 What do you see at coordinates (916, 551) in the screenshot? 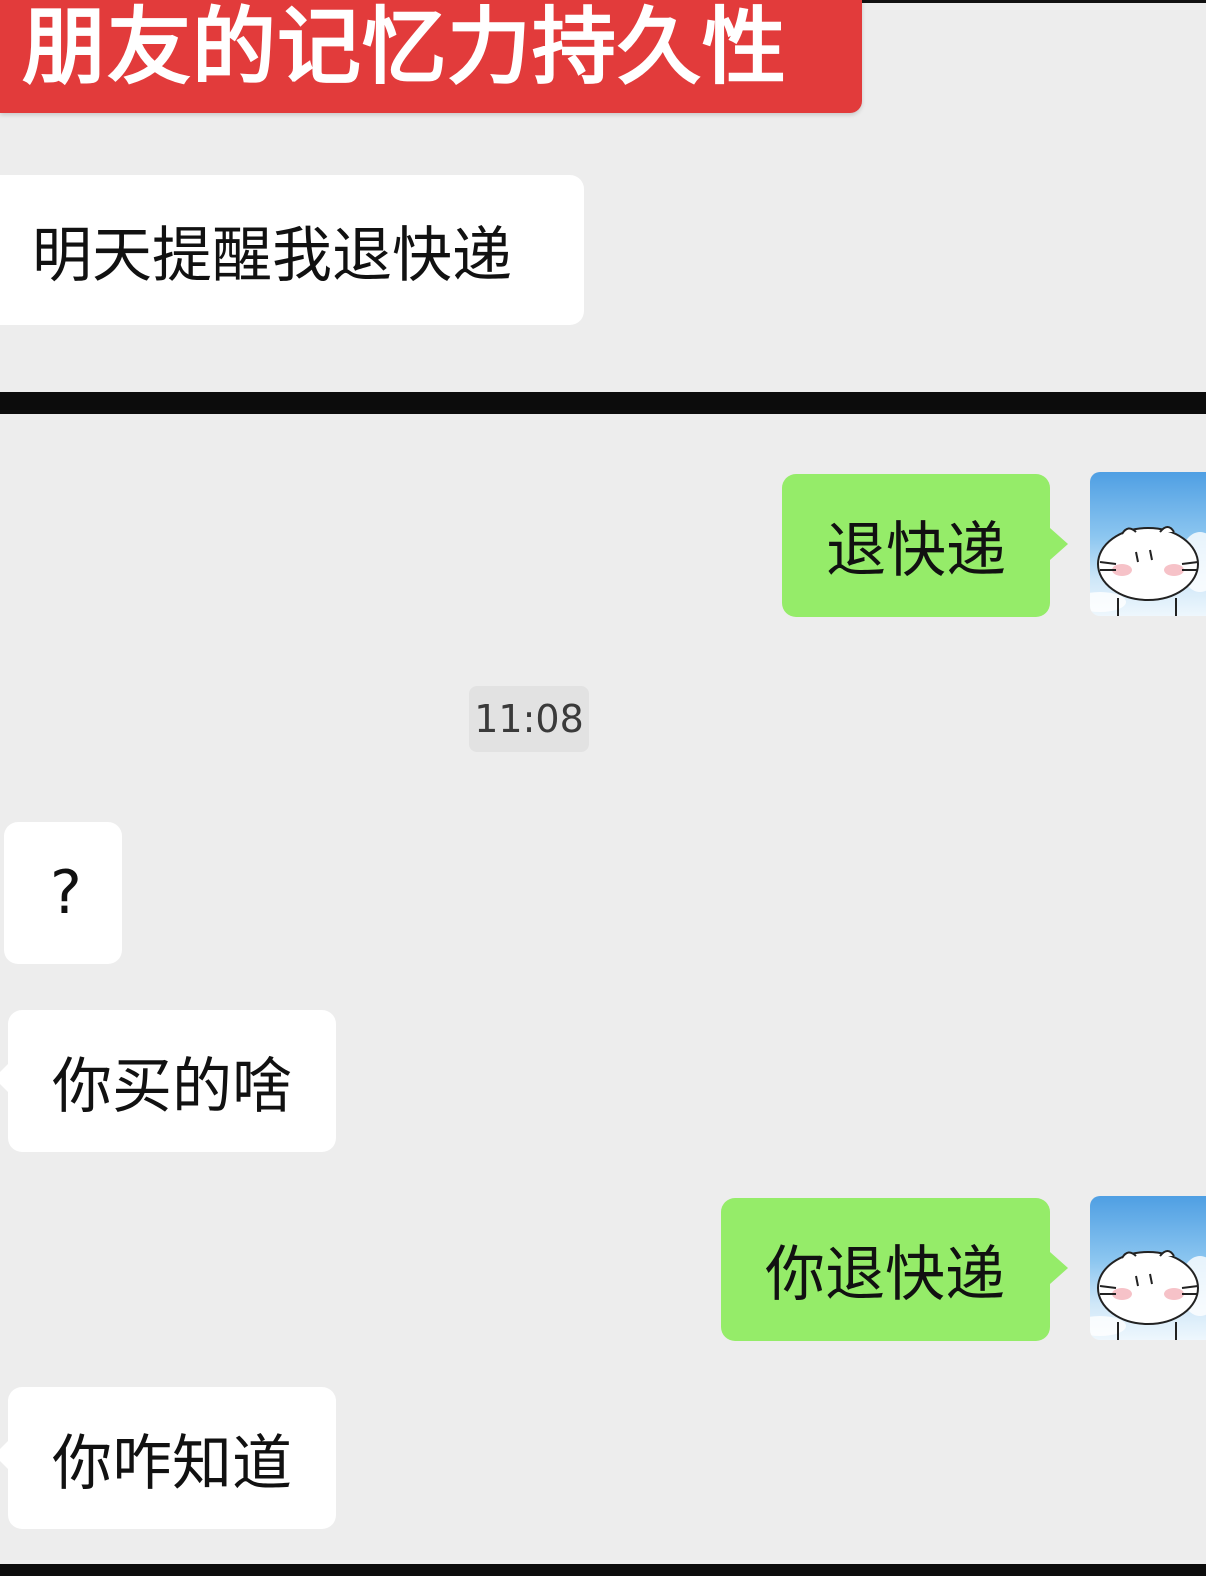
I see `message-text: 退快递` at bounding box center [916, 551].